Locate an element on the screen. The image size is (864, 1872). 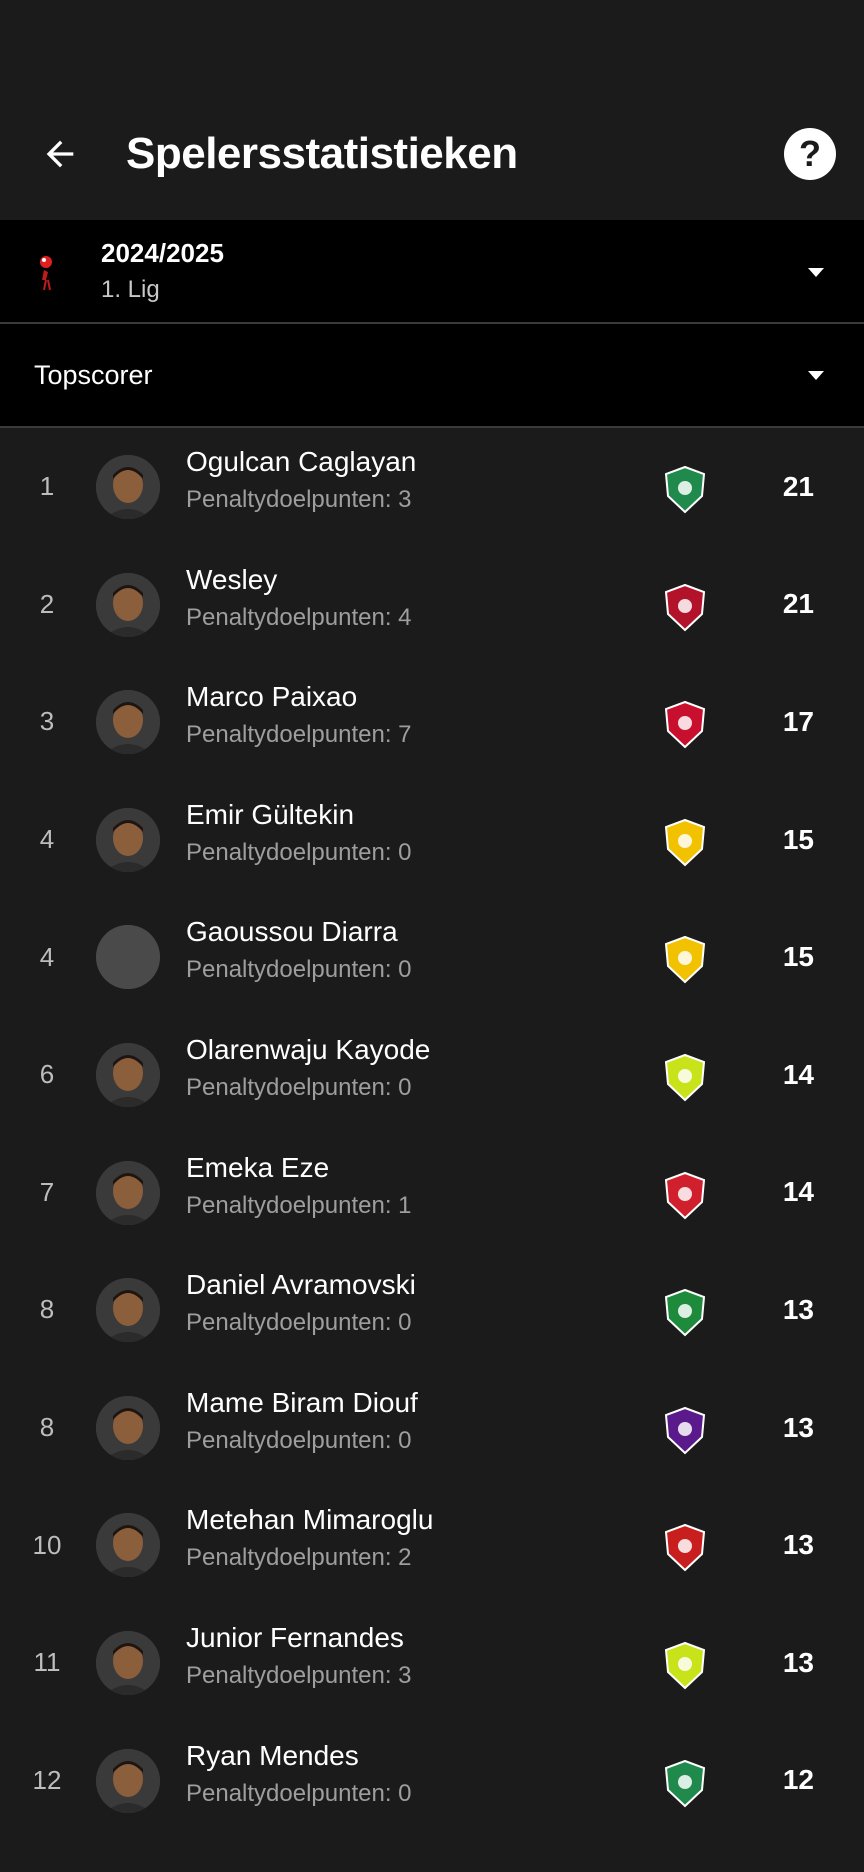
penalty-goals: Penaltydoelpunten: 7 is located at coordinates (299, 735).